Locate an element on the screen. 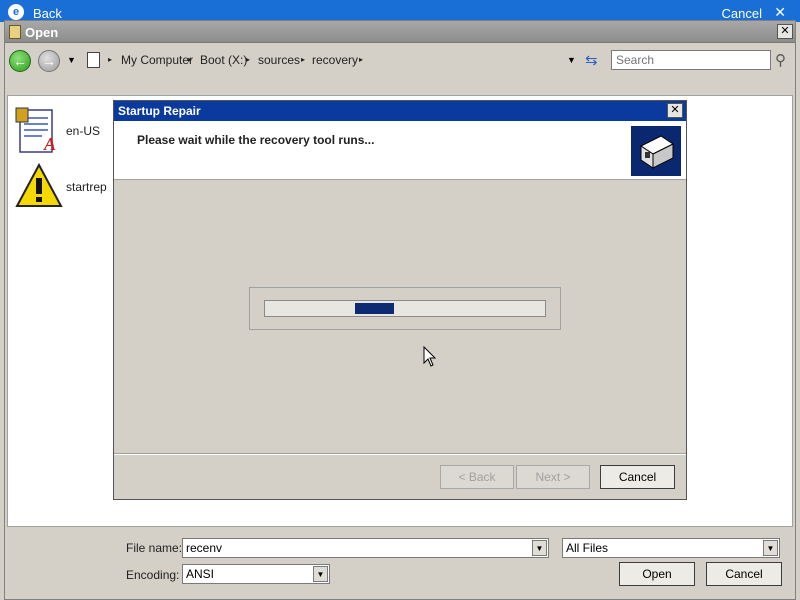 The image size is (800, 600). wizard-separator is located at coordinates (400, 454).